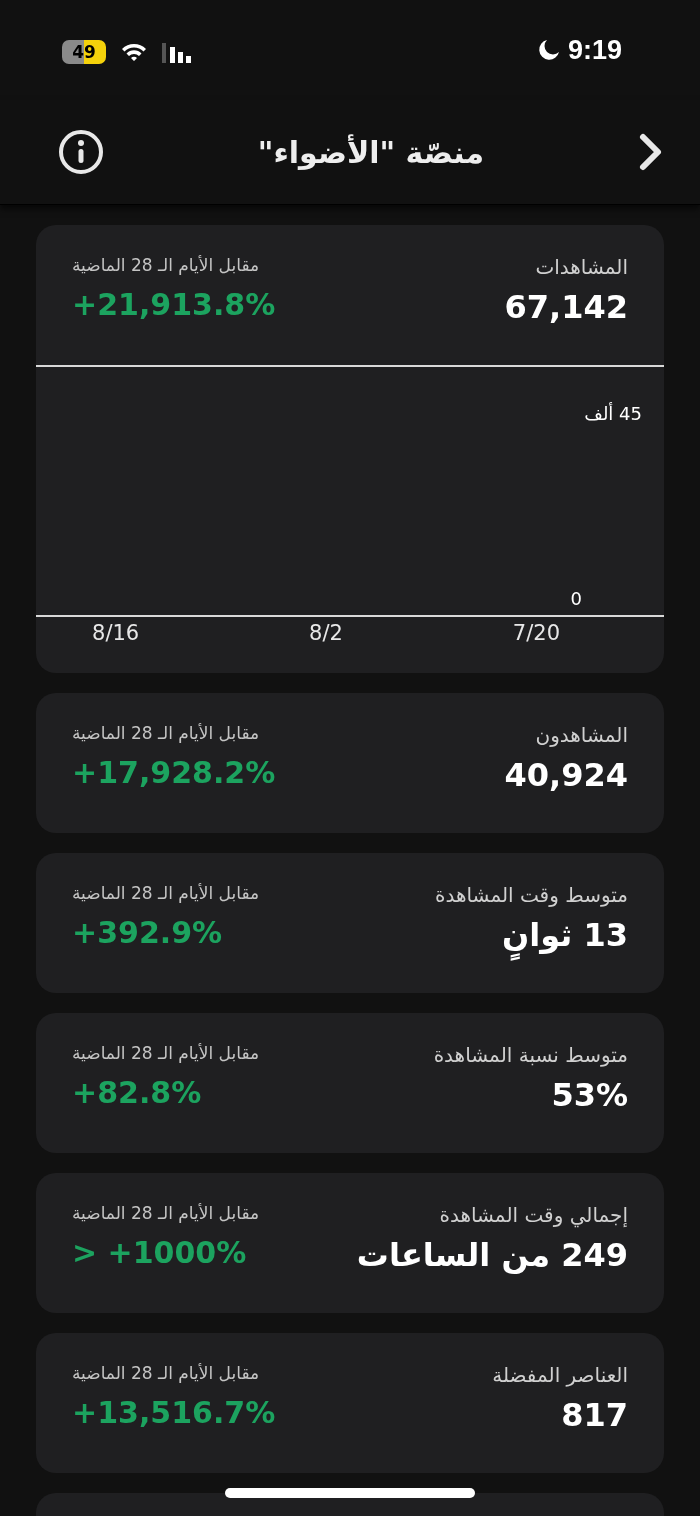 This screenshot has height=1516, width=700. I want to click on axis-label: 8/2, so click(326, 633).